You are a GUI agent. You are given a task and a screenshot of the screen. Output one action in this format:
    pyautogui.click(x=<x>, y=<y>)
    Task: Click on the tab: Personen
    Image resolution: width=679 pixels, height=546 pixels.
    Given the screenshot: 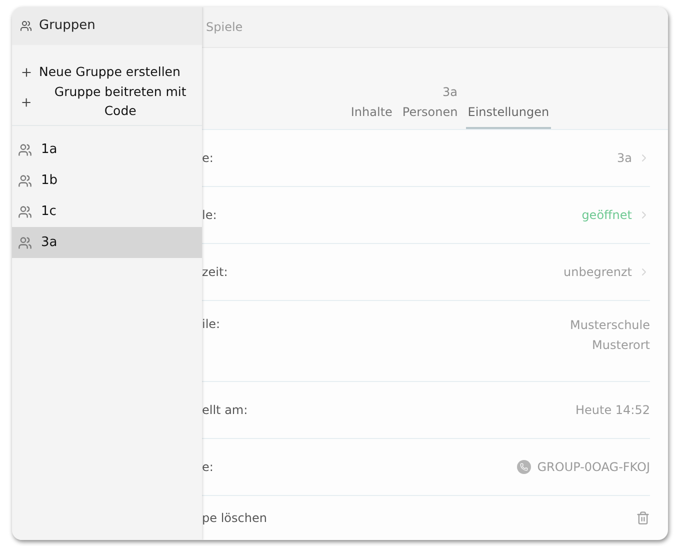 What is the action you would take?
    pyautogui.click(x=430, y=116)
    